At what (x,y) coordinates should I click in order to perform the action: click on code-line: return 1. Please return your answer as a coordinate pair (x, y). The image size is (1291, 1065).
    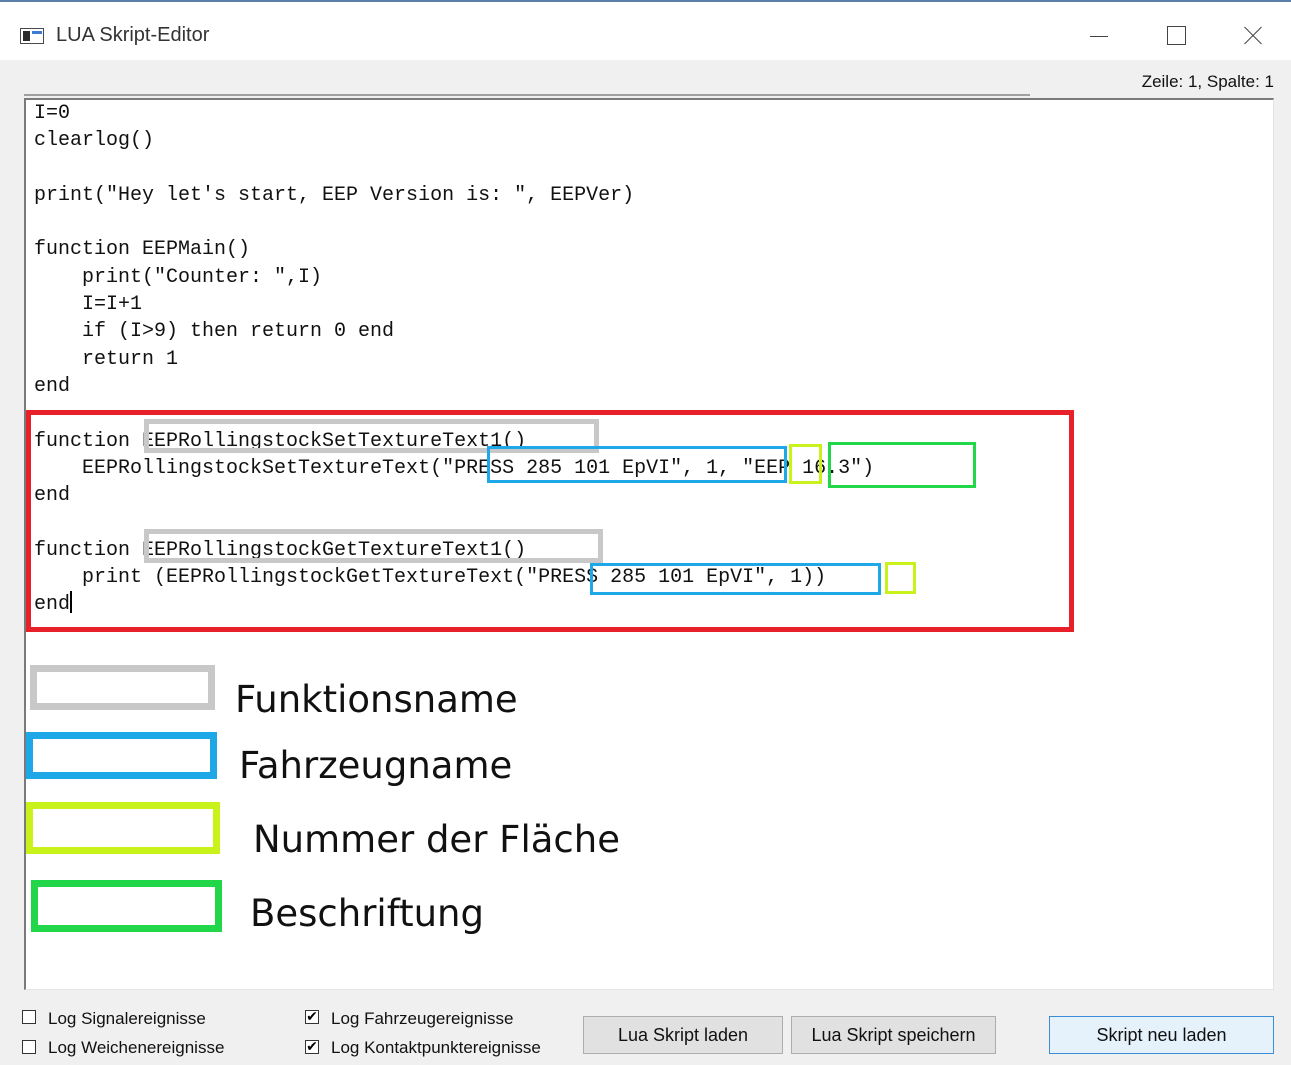
    Looking at the image, I should click on (454, 359).